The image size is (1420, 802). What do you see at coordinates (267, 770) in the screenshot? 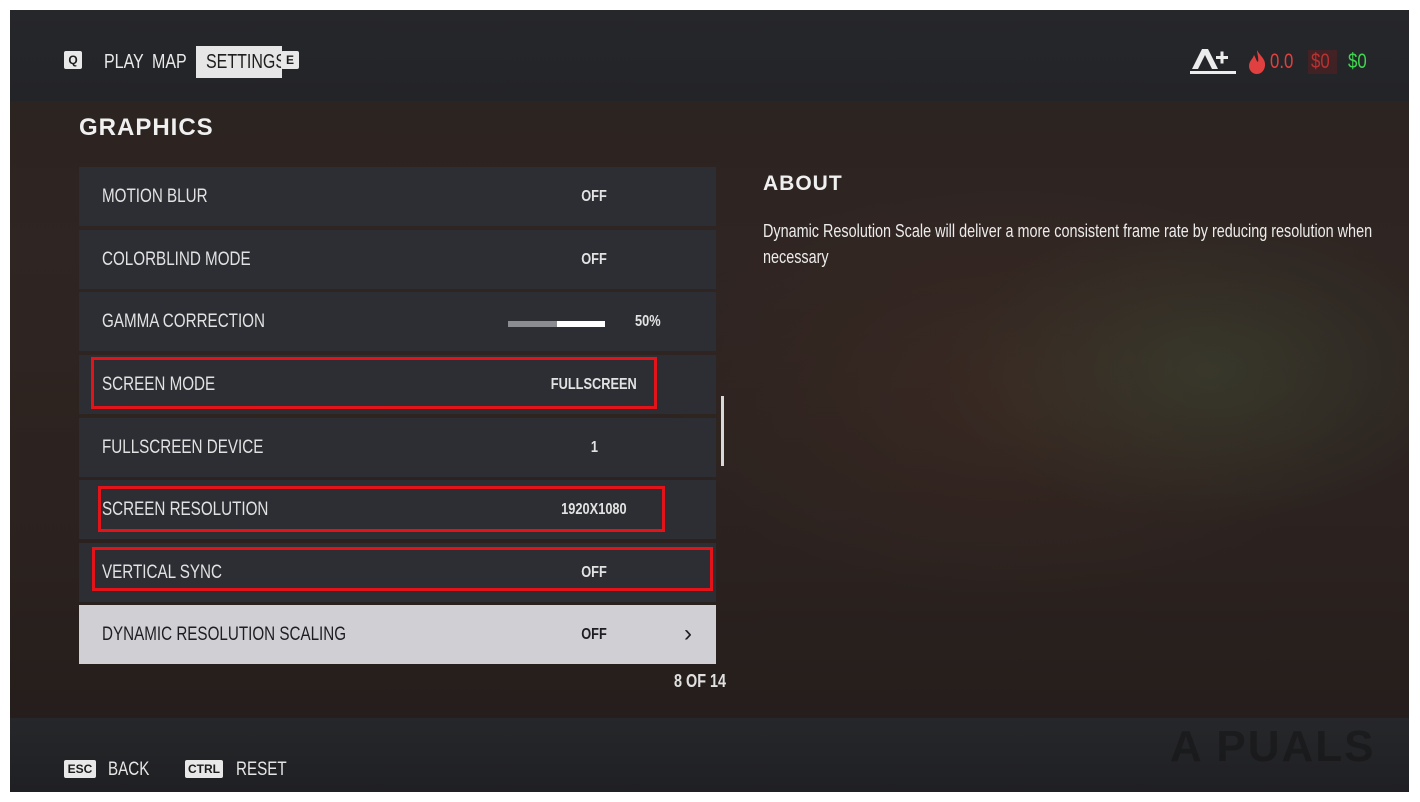
I see `reset-button: RESET` at bounding box center [267, 770].